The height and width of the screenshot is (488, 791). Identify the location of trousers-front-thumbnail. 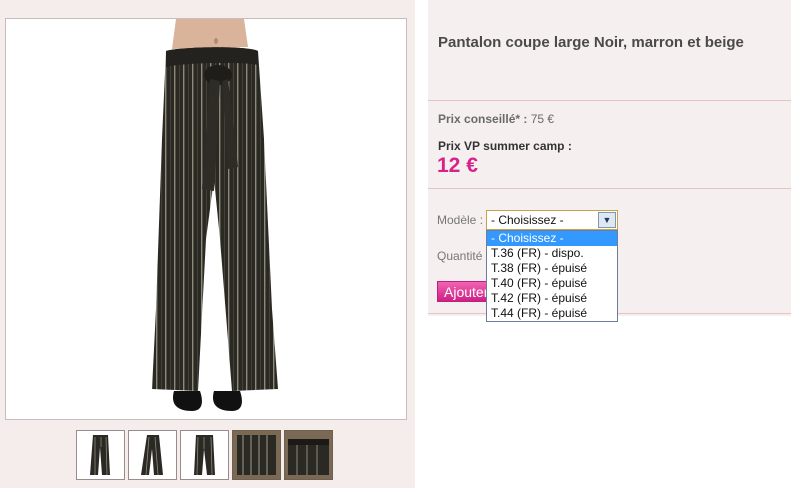
(100, 455).